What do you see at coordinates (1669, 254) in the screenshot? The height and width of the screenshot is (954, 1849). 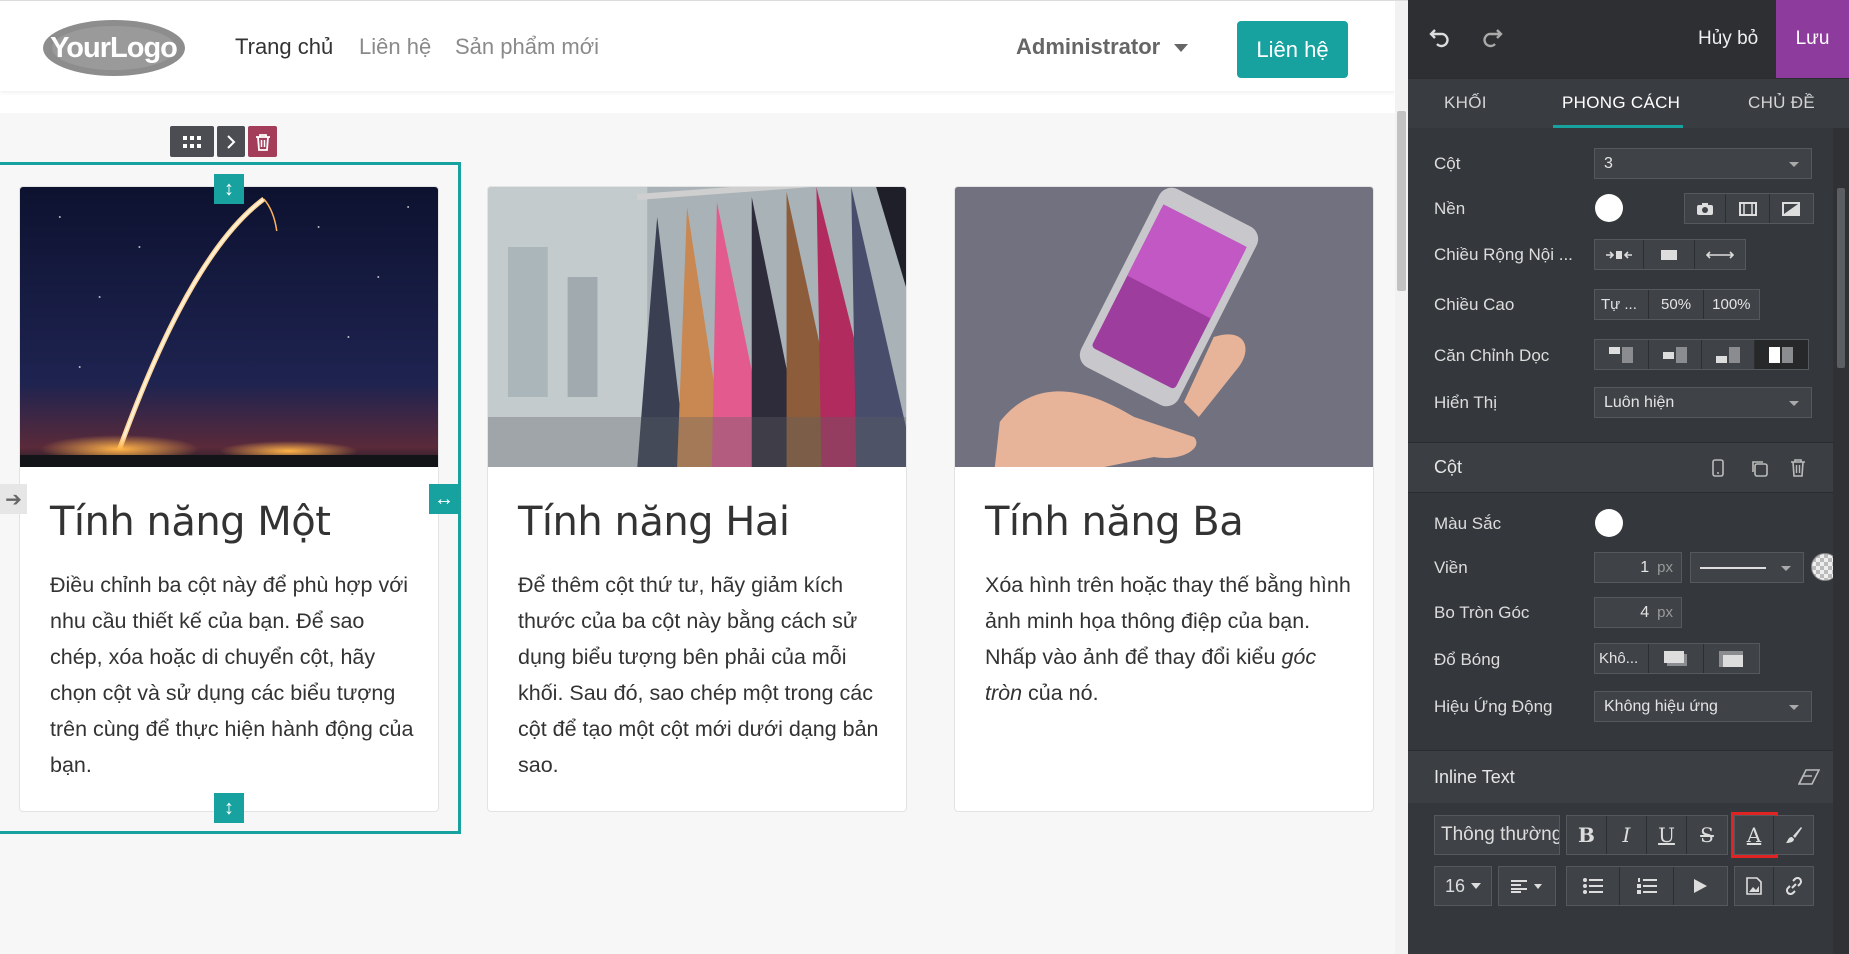 I see `width-regular-icon` at bounding box center [1669, 254].